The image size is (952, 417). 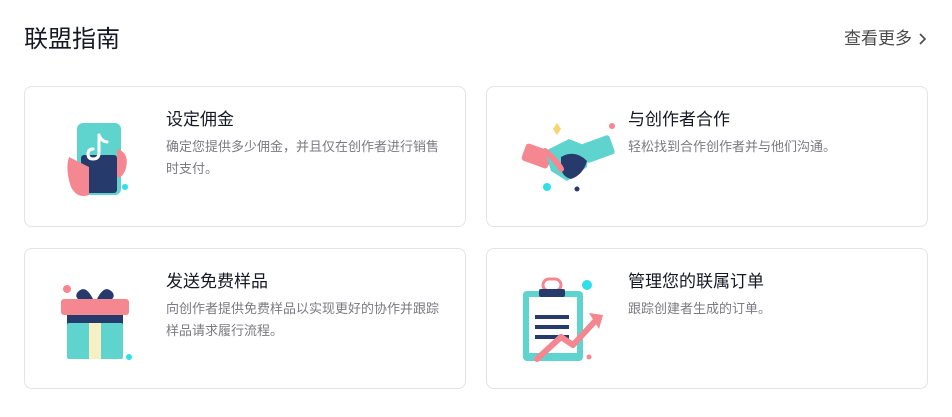 What do you see at coordinates (217, 282) in the screenshot?
I see `card-title: 发送免费样品` at bounding box center [217, 282].